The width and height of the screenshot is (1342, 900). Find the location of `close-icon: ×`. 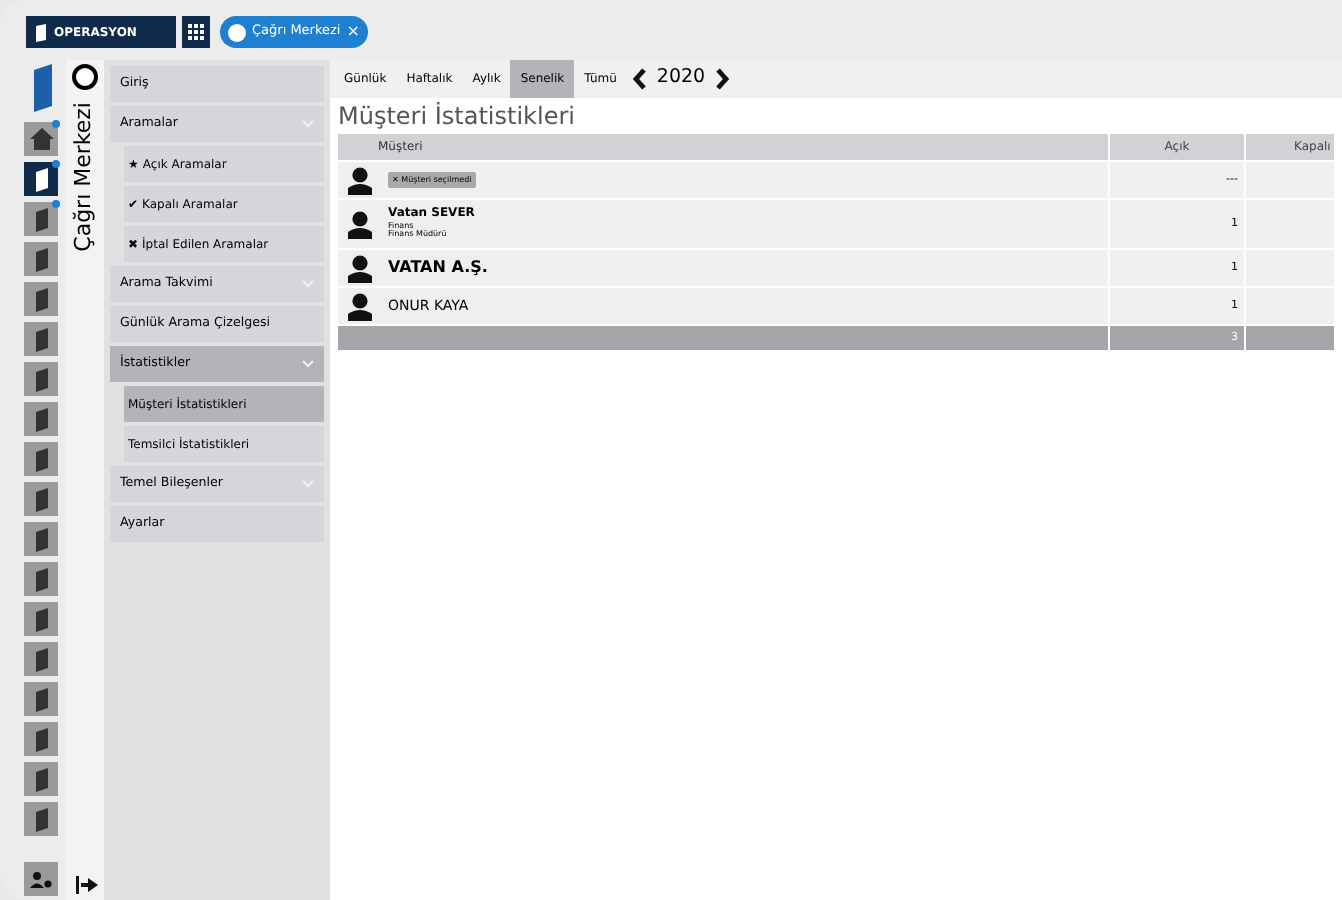

close-icon: × is located at coordinates (353, 32).